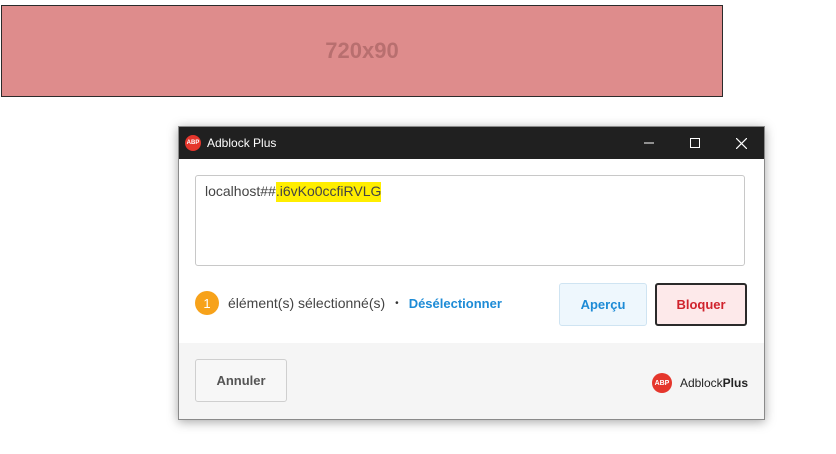 The image size is (836, 454). I want to click on abp-brand-icon: ABP, so click(661, 383).